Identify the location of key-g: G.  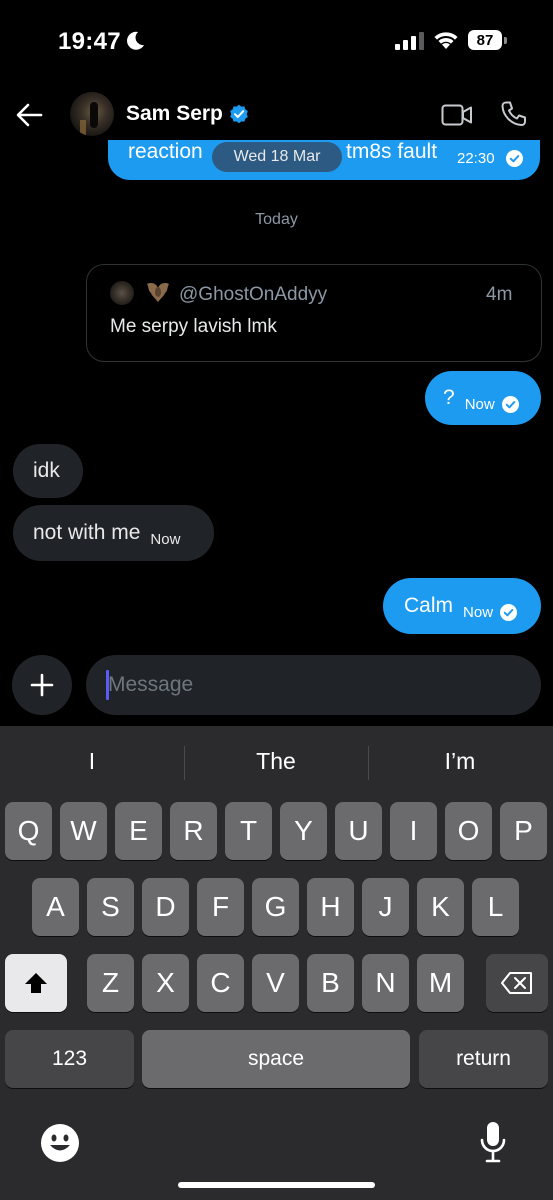
(275, 907).